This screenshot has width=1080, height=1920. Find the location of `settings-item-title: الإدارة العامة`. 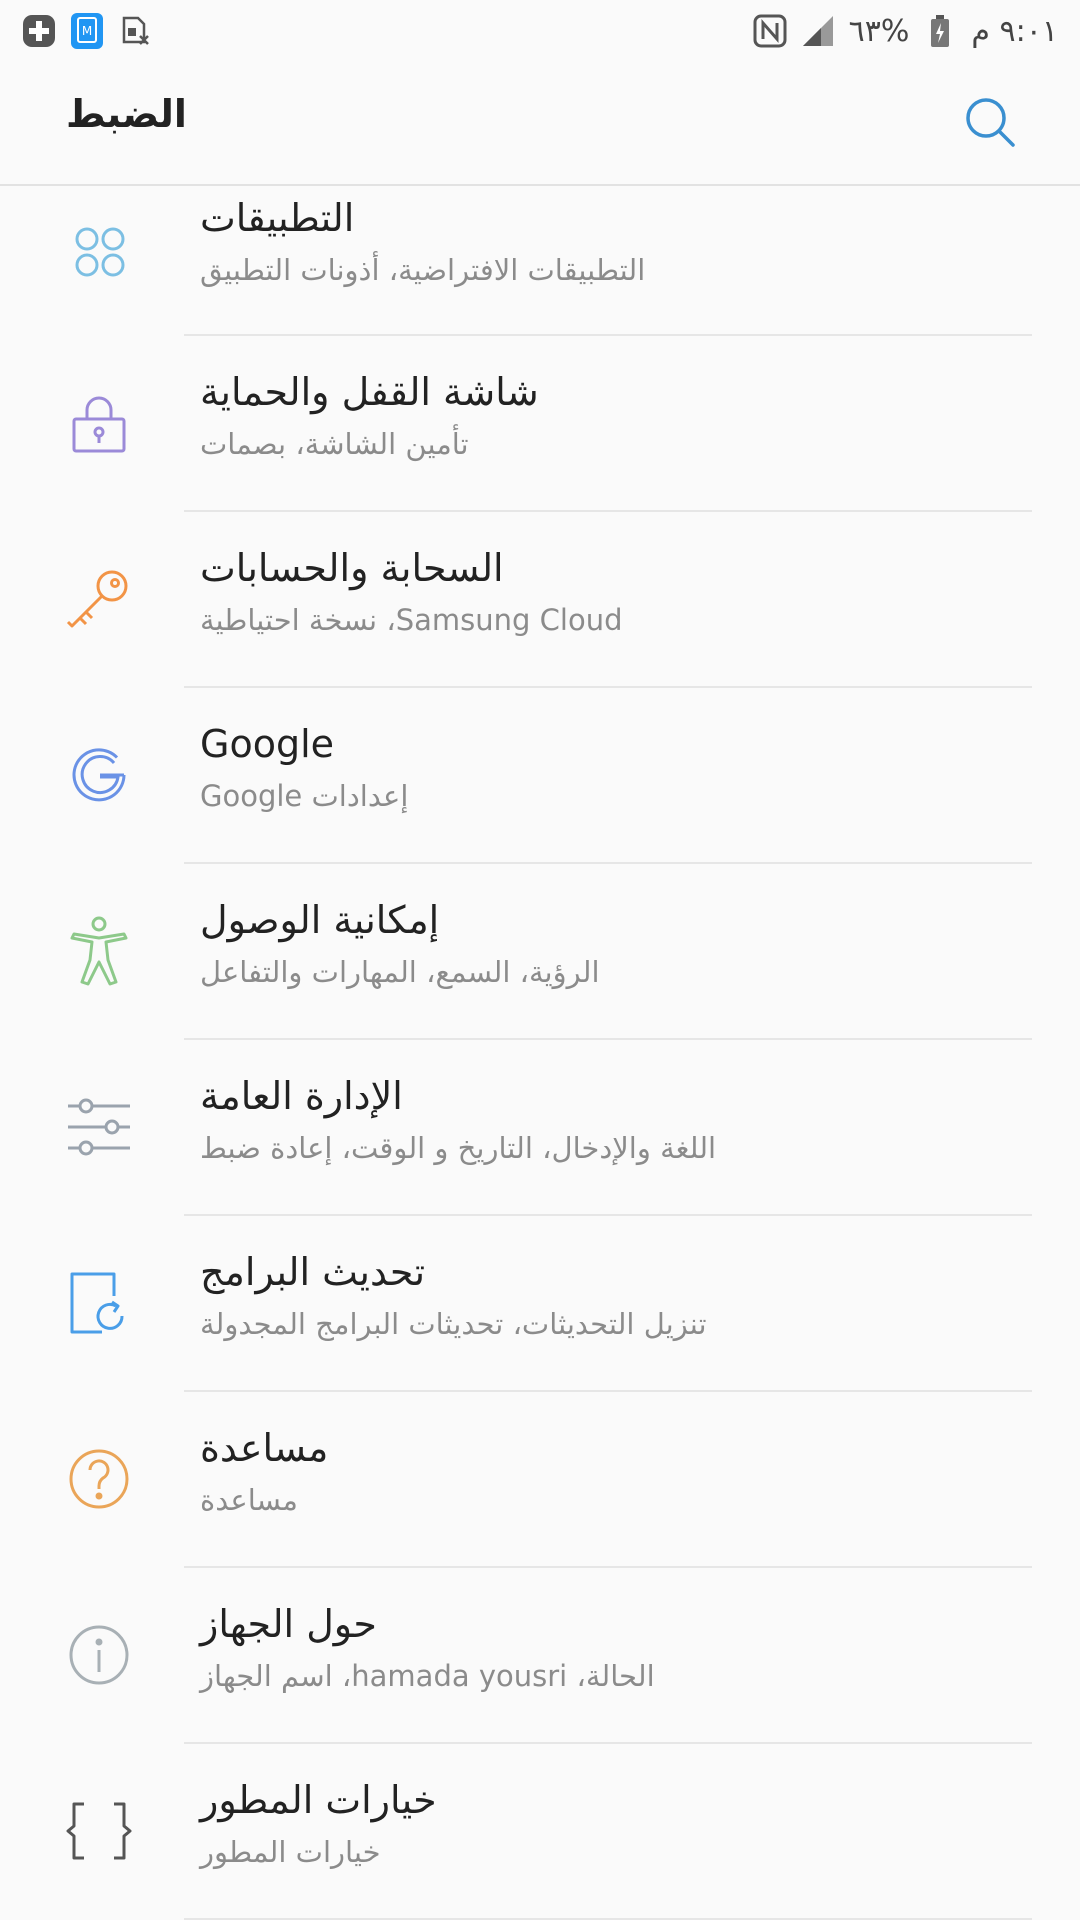

settings-item-title: الإدارة العامة is located at coordinates (301, 1096).